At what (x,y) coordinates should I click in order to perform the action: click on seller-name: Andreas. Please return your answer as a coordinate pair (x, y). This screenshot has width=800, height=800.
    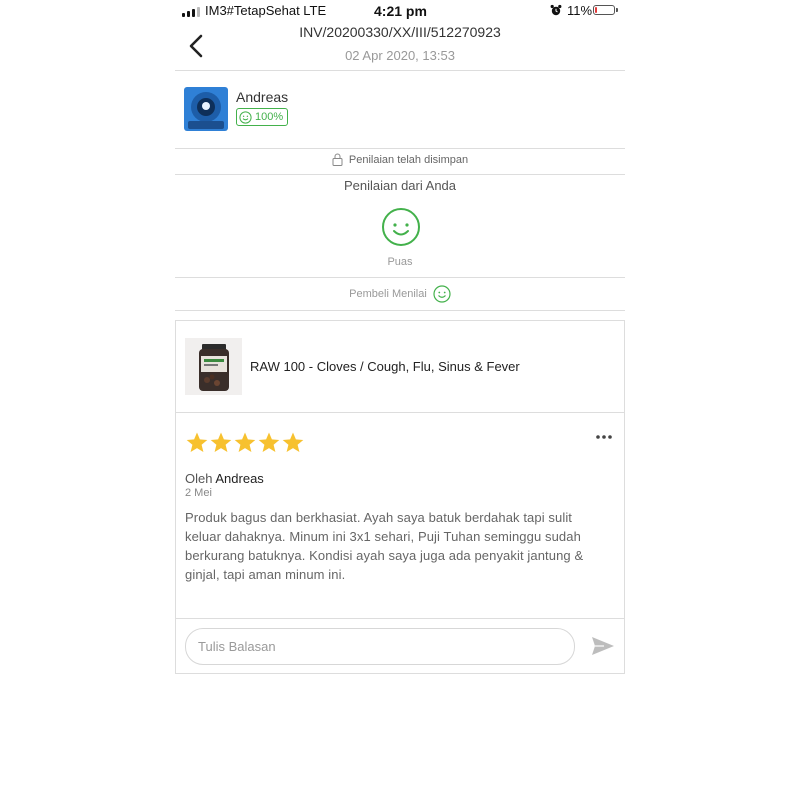
    Looking at the image, I should click on (262, 97).